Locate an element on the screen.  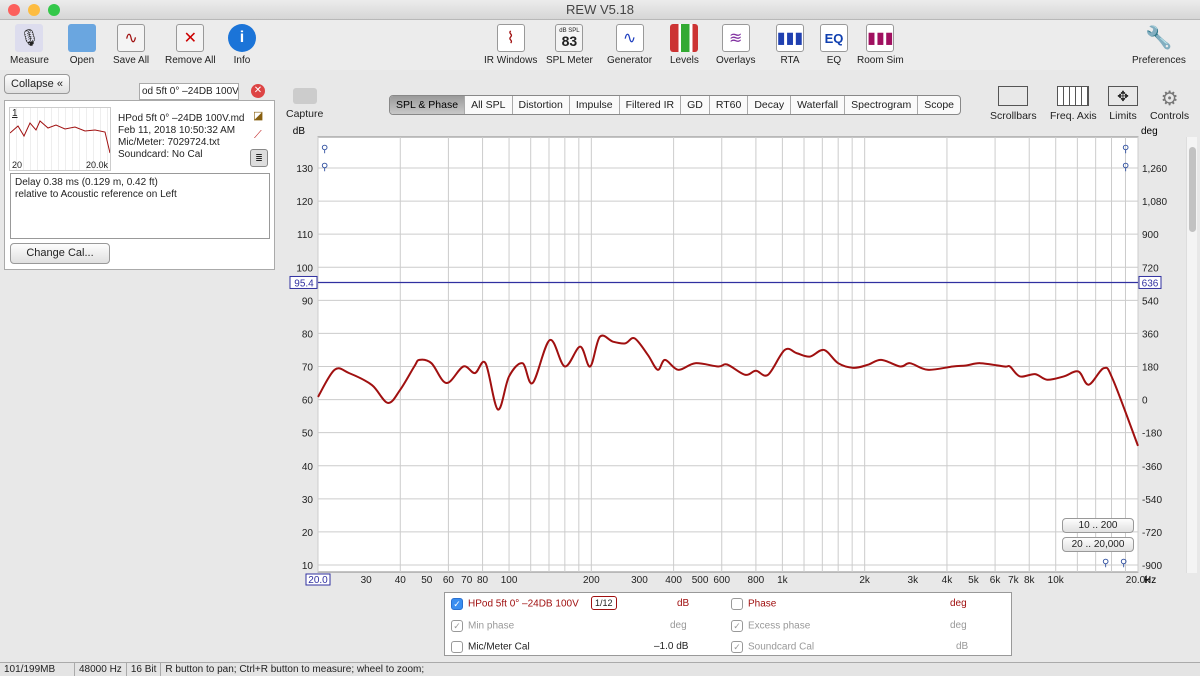
range-20-20000-button: 20 .. 20,000 is located at coordinates (1098, 544).